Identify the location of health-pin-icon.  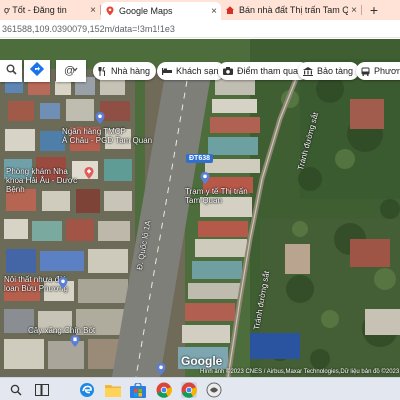
(205, 178).